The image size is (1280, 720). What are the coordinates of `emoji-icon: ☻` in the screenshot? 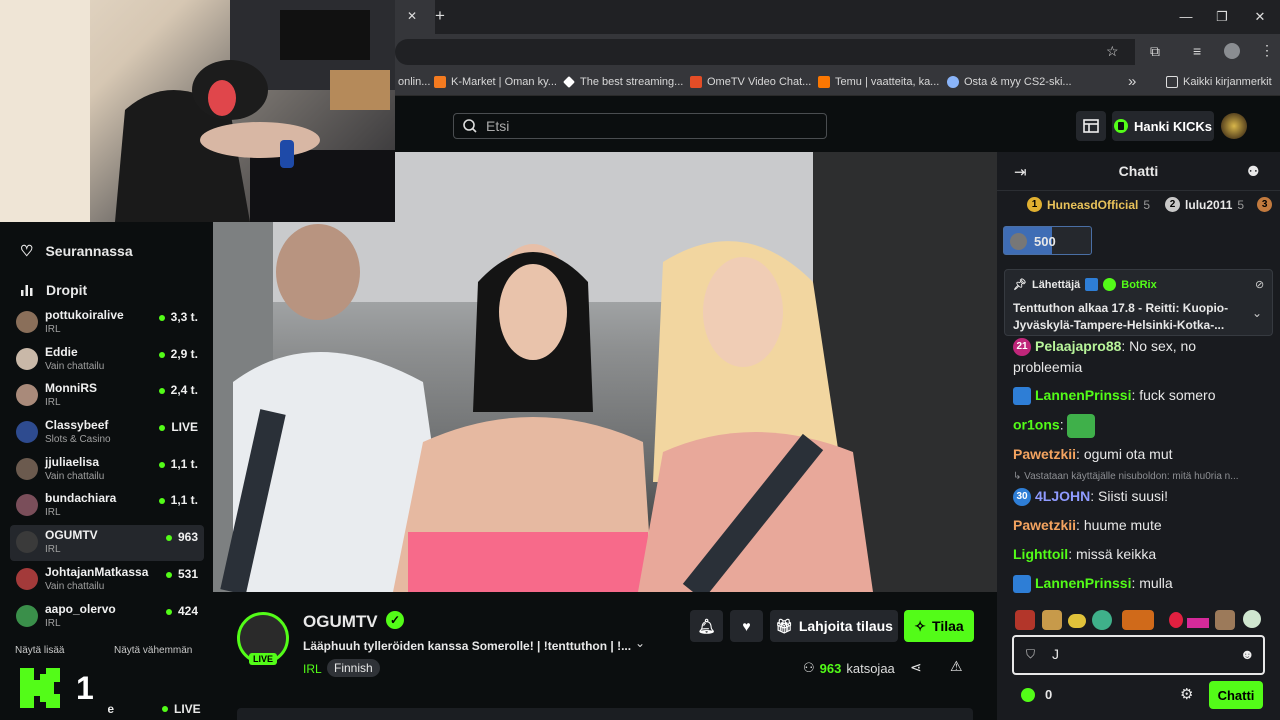 It's located at (1247, 654).